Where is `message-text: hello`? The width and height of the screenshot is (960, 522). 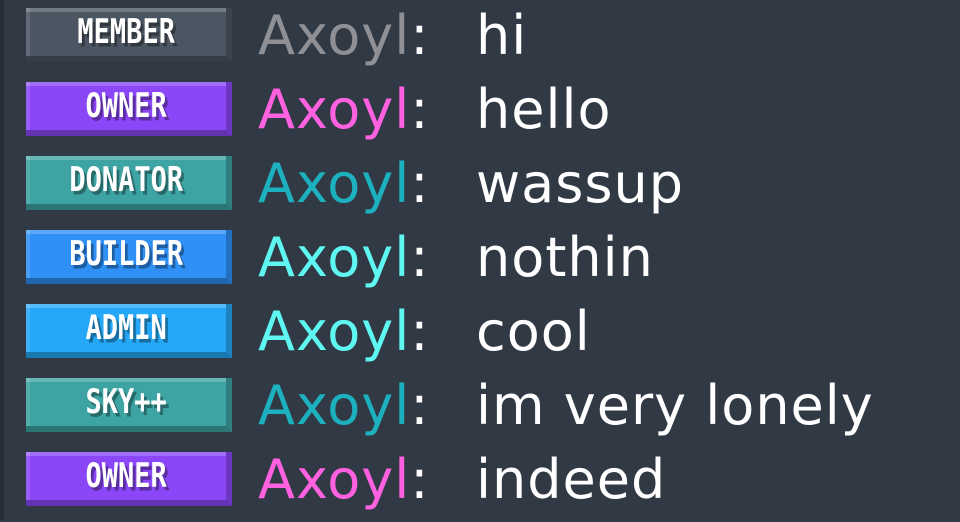 message-text: hello is located at coordinates (544, 109).